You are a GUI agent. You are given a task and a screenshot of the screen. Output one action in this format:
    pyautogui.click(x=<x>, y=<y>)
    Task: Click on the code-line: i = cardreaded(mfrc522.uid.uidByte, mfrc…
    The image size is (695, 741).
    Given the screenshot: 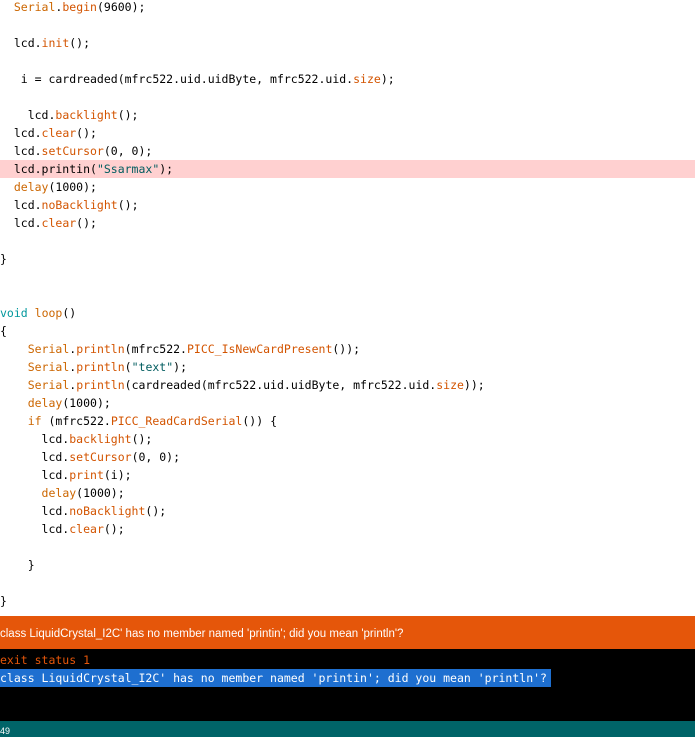 What is the action you would take?
    pyautogui.click(x=347, y=79)
    